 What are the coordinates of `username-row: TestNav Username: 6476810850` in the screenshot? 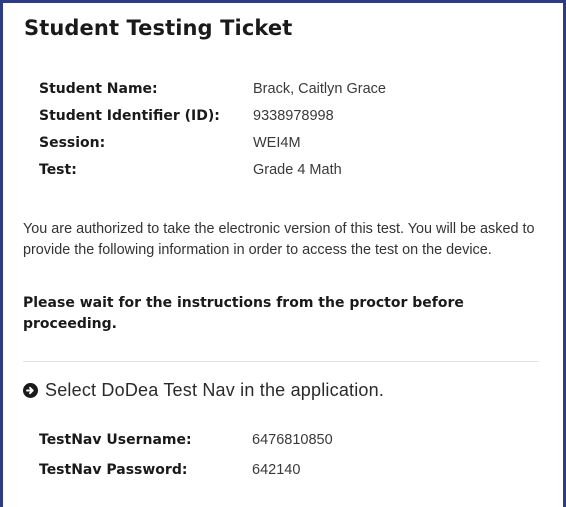 It's located at (186, 440).